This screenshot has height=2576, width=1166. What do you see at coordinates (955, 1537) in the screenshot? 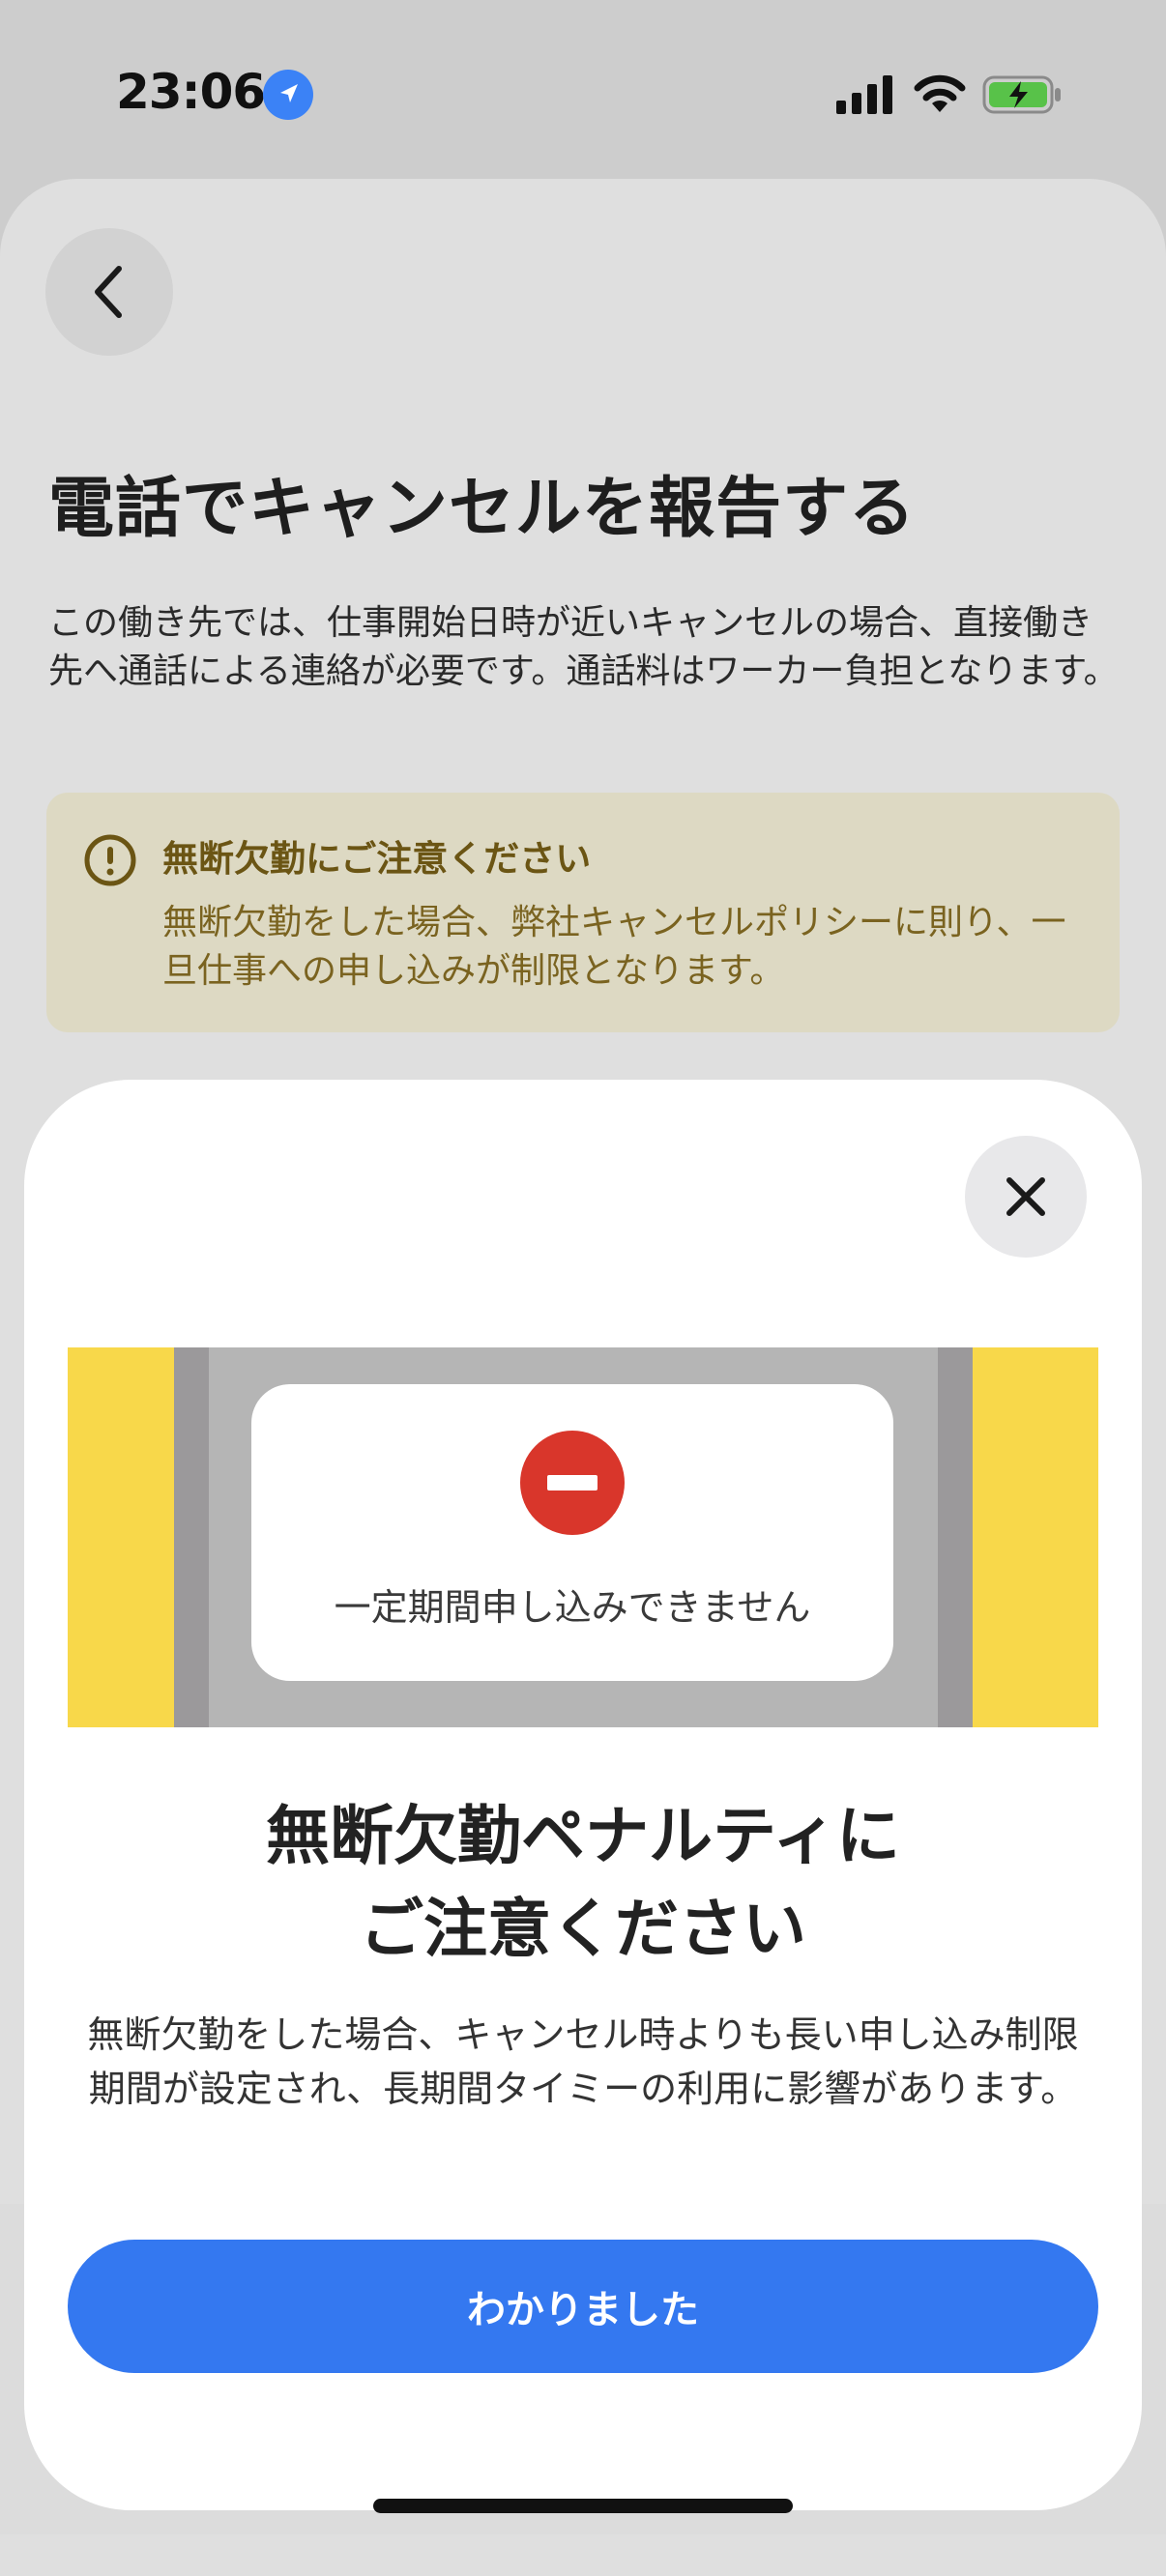
I see `illustration-bezel-right` at bounding box center [955, 1537].